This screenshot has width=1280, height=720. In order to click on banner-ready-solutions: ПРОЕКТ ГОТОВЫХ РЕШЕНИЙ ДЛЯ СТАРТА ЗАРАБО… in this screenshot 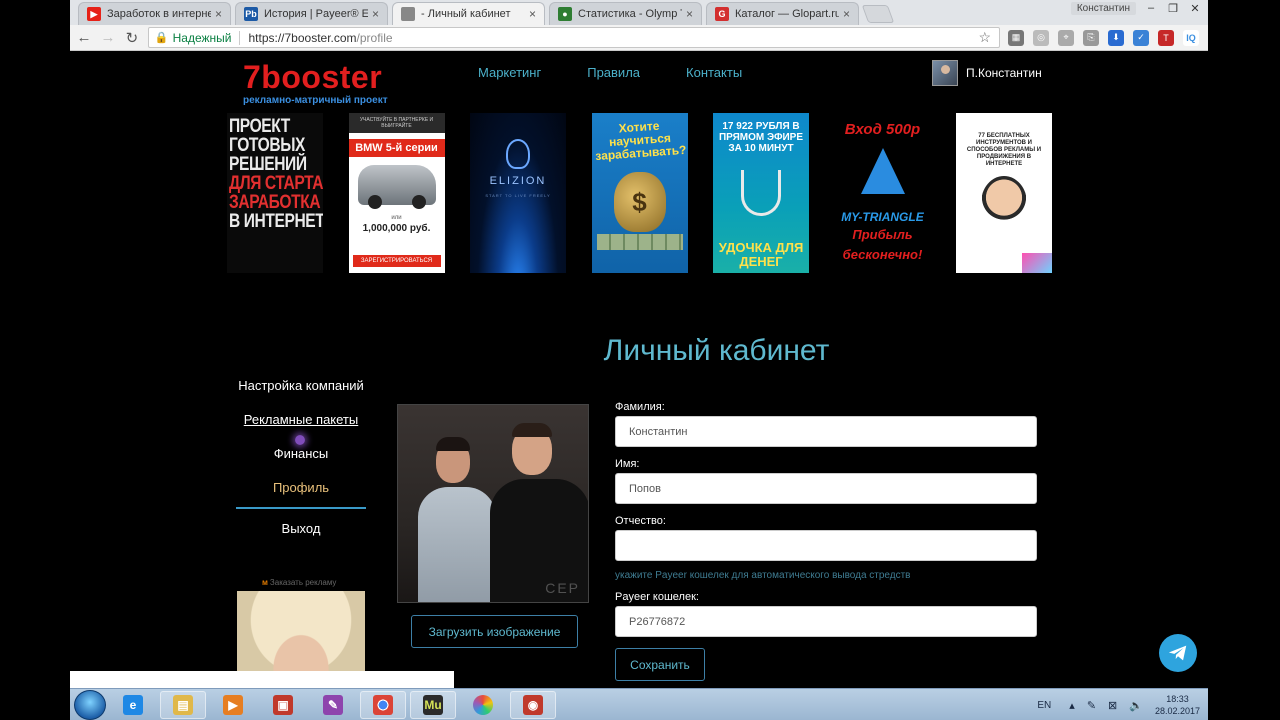, I will do `click(275, 193)`.